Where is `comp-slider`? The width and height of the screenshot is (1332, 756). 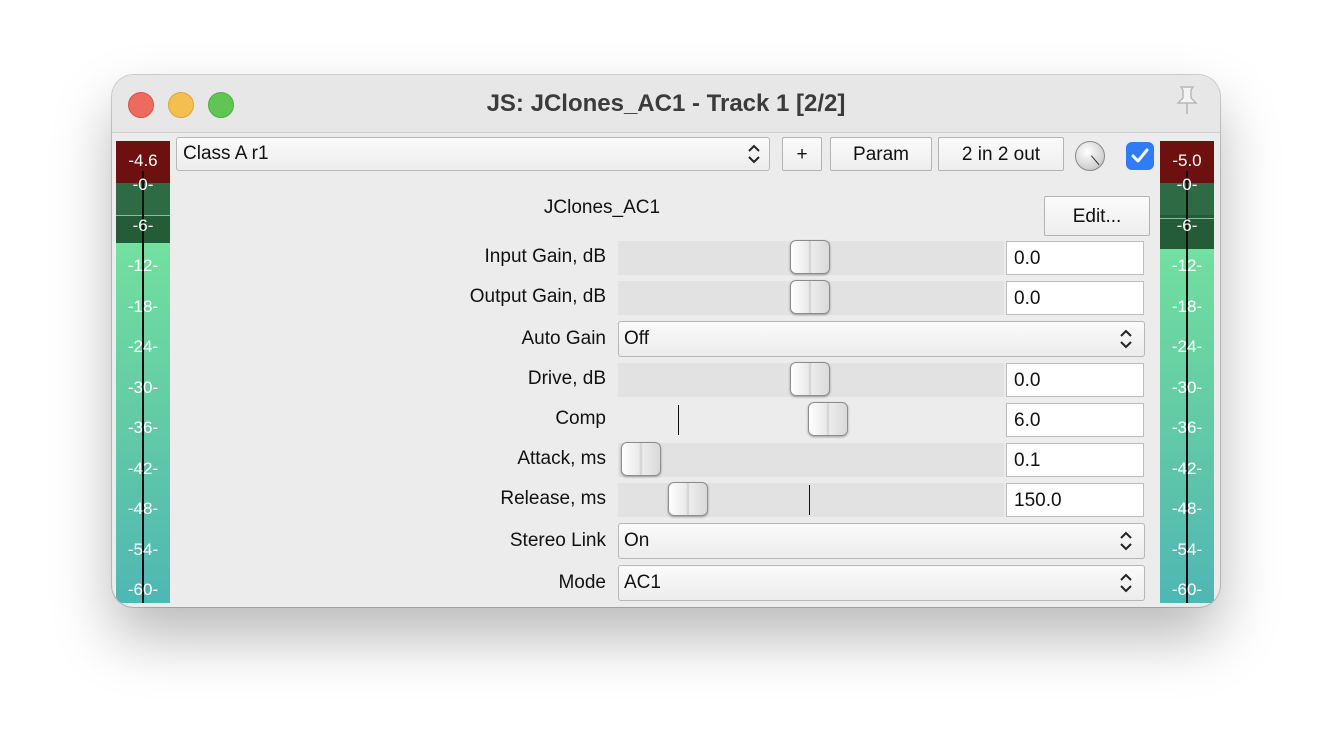
comp-slider is located at coordinates (811, 419).